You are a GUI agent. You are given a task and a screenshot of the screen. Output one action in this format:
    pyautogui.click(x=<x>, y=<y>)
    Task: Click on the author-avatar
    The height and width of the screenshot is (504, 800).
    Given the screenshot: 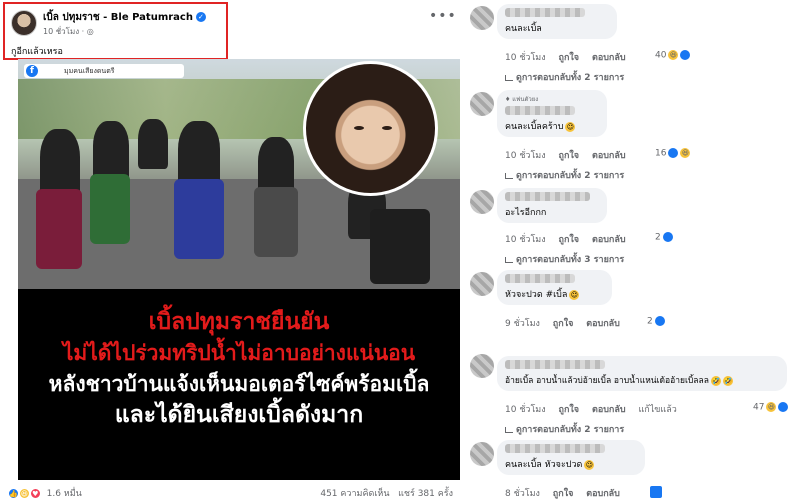 What is the action you would take?
    pyautogui.click(x=24, y=23)
    